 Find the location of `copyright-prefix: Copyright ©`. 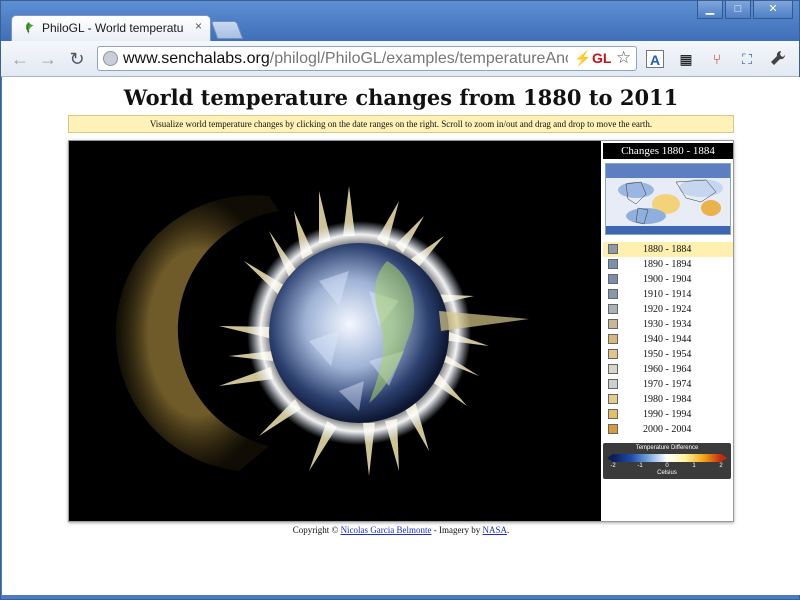

copyright-prefix: Copyright © is located at coordinates (316, 530).